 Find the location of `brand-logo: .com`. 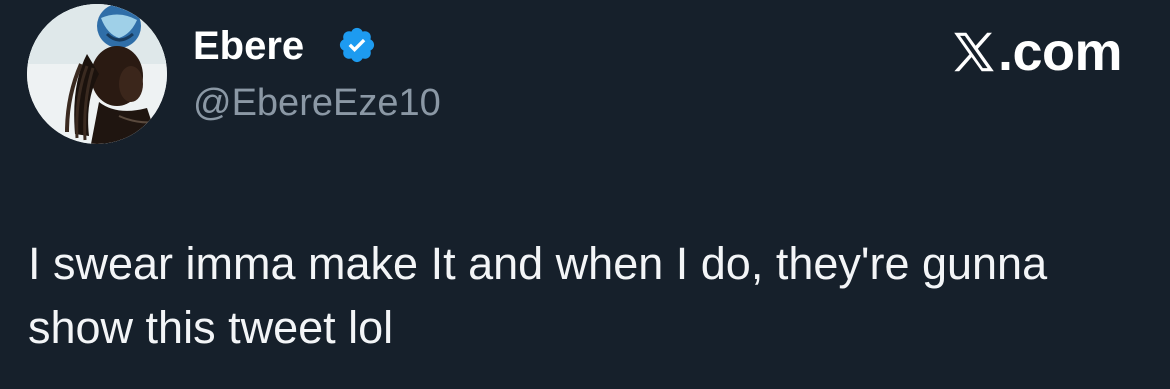

brand-logo: .com is located at coordinates (1037, 52).